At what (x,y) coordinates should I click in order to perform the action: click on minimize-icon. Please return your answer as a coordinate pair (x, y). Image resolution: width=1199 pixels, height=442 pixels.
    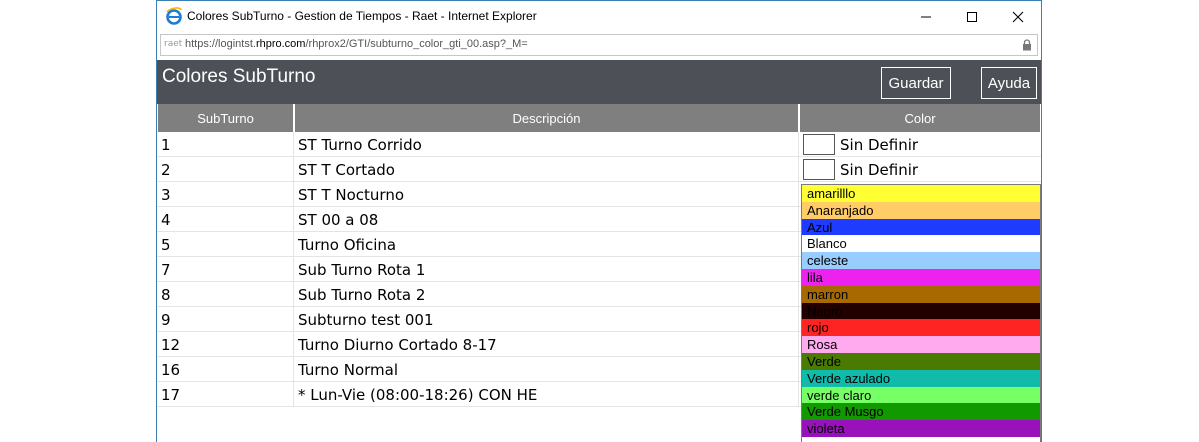
    Looking at the image, I should click on (926, 16).